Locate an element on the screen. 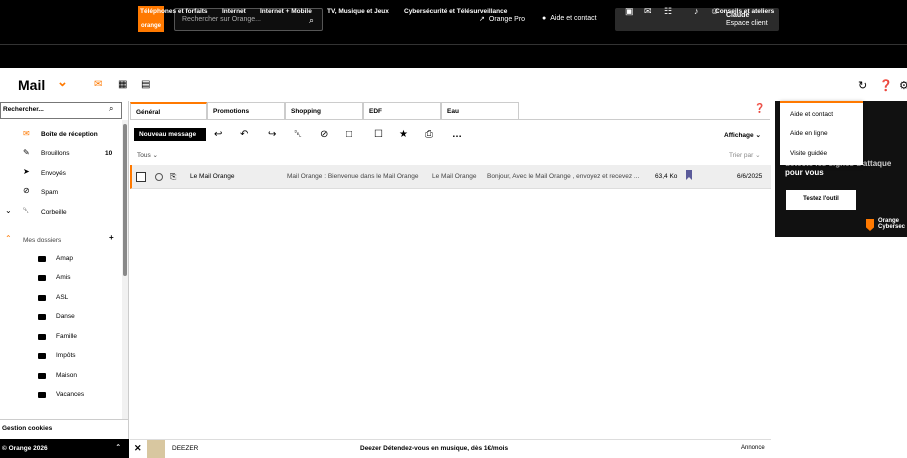 Image resolution: width=907 pixels, height=458 pixels. apps-grid-icon: ☷ is located at coordinates (668, 11).